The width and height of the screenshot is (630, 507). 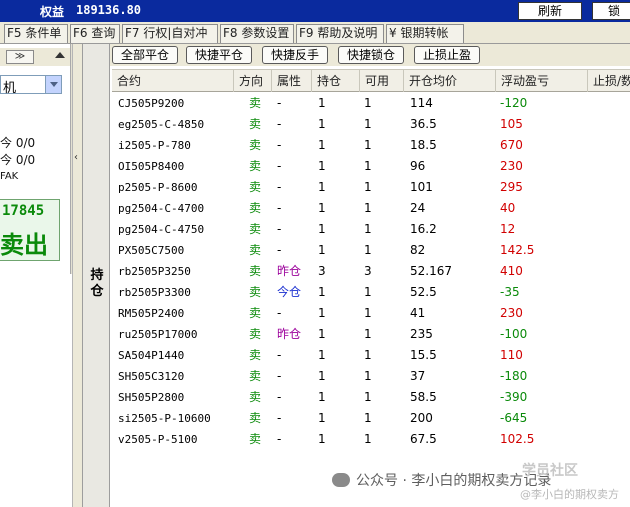 What do you see at coordinates (371, 439) in the screenshot?
I see `table-row: v2505-P-5100 卖 - 1 1 67.5 102.5` at bounding box center [371, 439].